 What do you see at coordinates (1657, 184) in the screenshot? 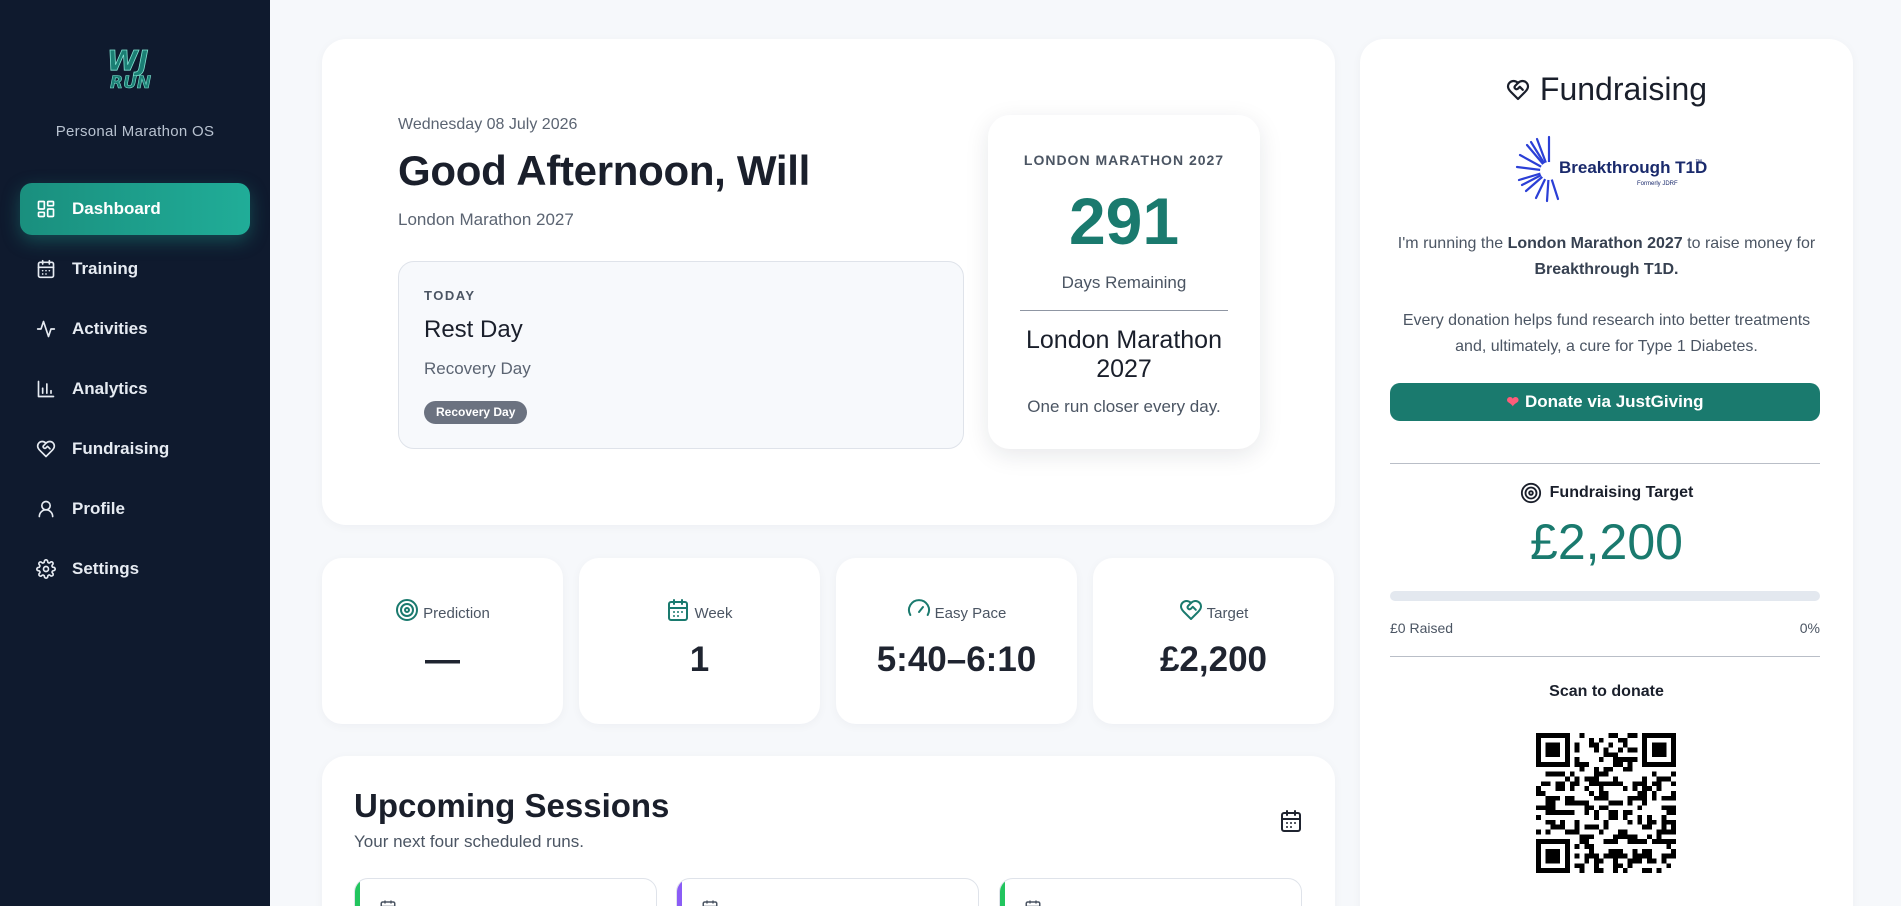
I see `charity-former-name: Formerly JDRF` at bounding box center [1657, 184].